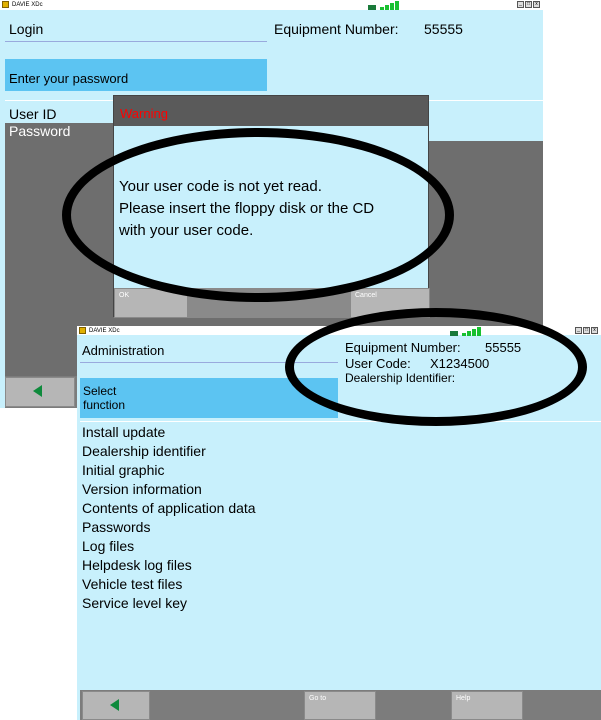 The height and width of the screenshot is (720, 601). What do you see at coordinates (169, 470) in the screenshot?
I see `menu-item-initial-graphic: Initial graphic` at bounding box center [169, 470].